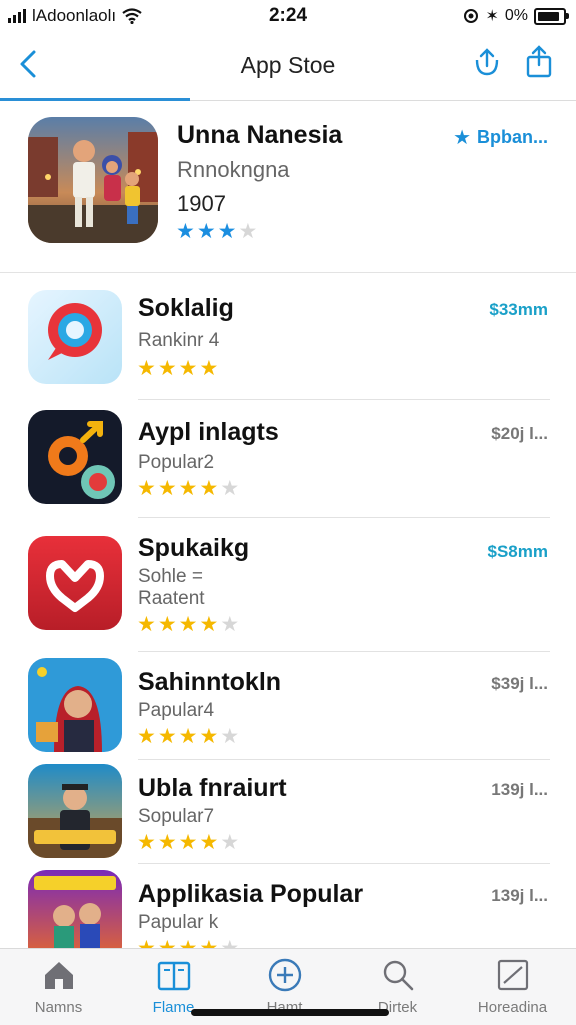  Describe the element at coordinates (171, 598) in the screenshot. I see `app-secondary: Raatent` at that location.